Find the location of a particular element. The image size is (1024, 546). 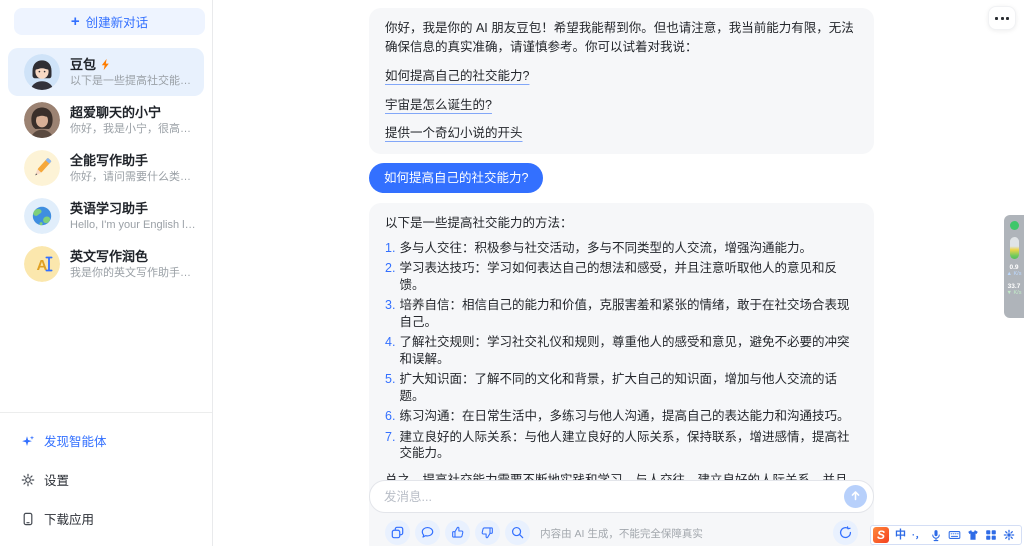

list-number: 6. is located at coordinates (390, 416).